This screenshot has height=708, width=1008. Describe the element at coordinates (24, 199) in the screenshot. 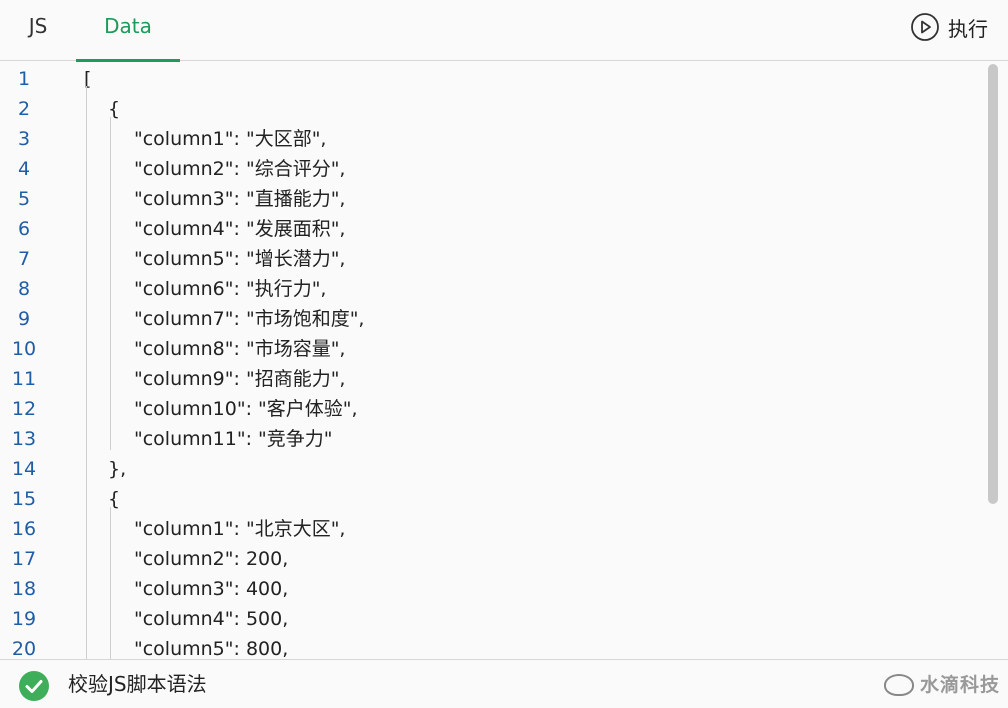

I see `line-number: 5` at that location.